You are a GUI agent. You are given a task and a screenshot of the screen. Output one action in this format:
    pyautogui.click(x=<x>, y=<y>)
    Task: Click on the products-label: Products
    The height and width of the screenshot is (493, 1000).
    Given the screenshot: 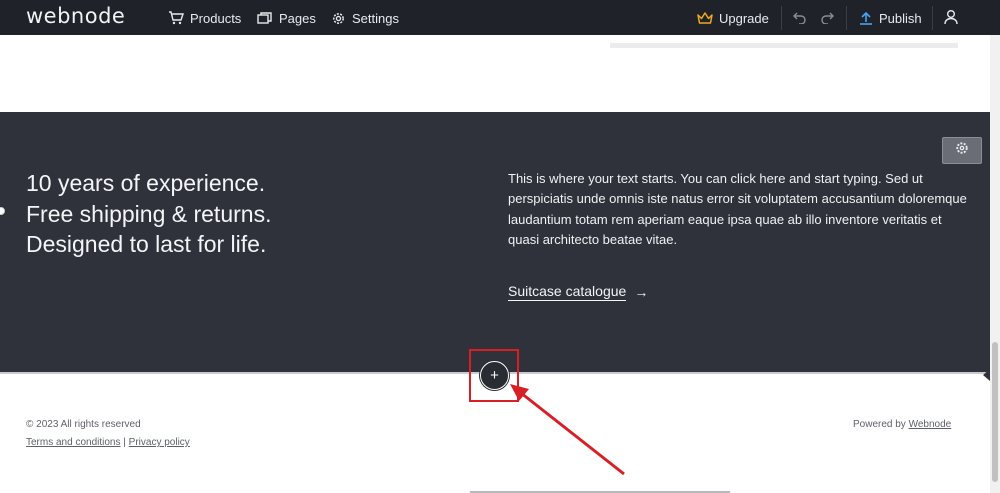 What is the action you would take?
    pyautogui.click(x=216, y=18)
    